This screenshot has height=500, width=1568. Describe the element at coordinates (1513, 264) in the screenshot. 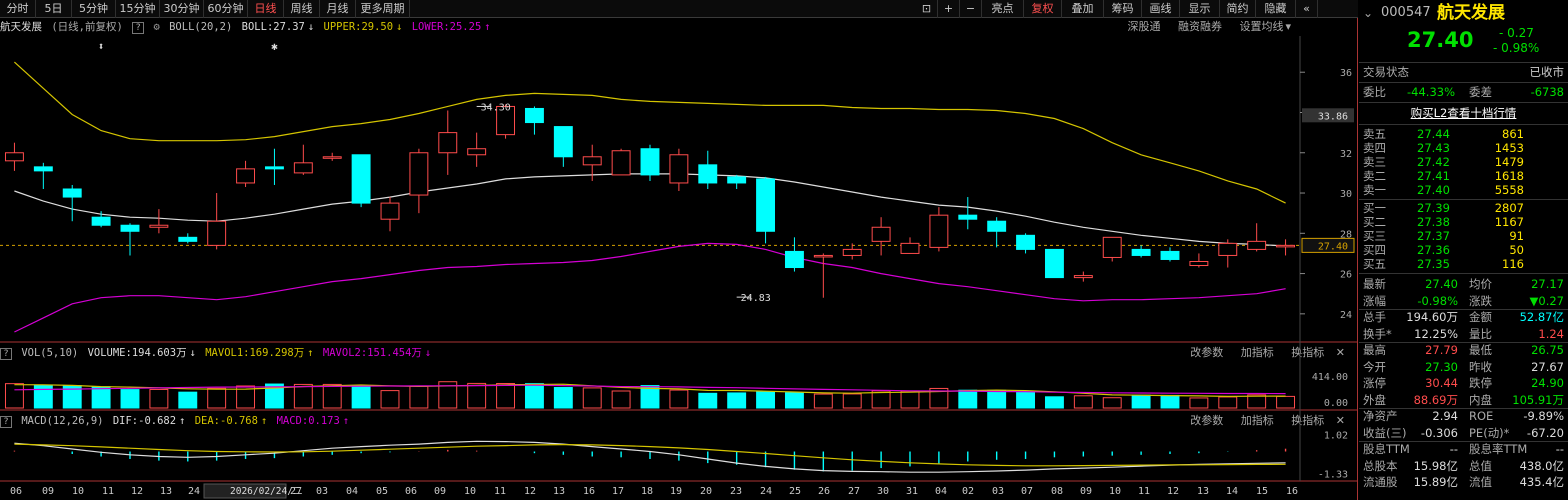

I see `bid-volume: 116` at that location.